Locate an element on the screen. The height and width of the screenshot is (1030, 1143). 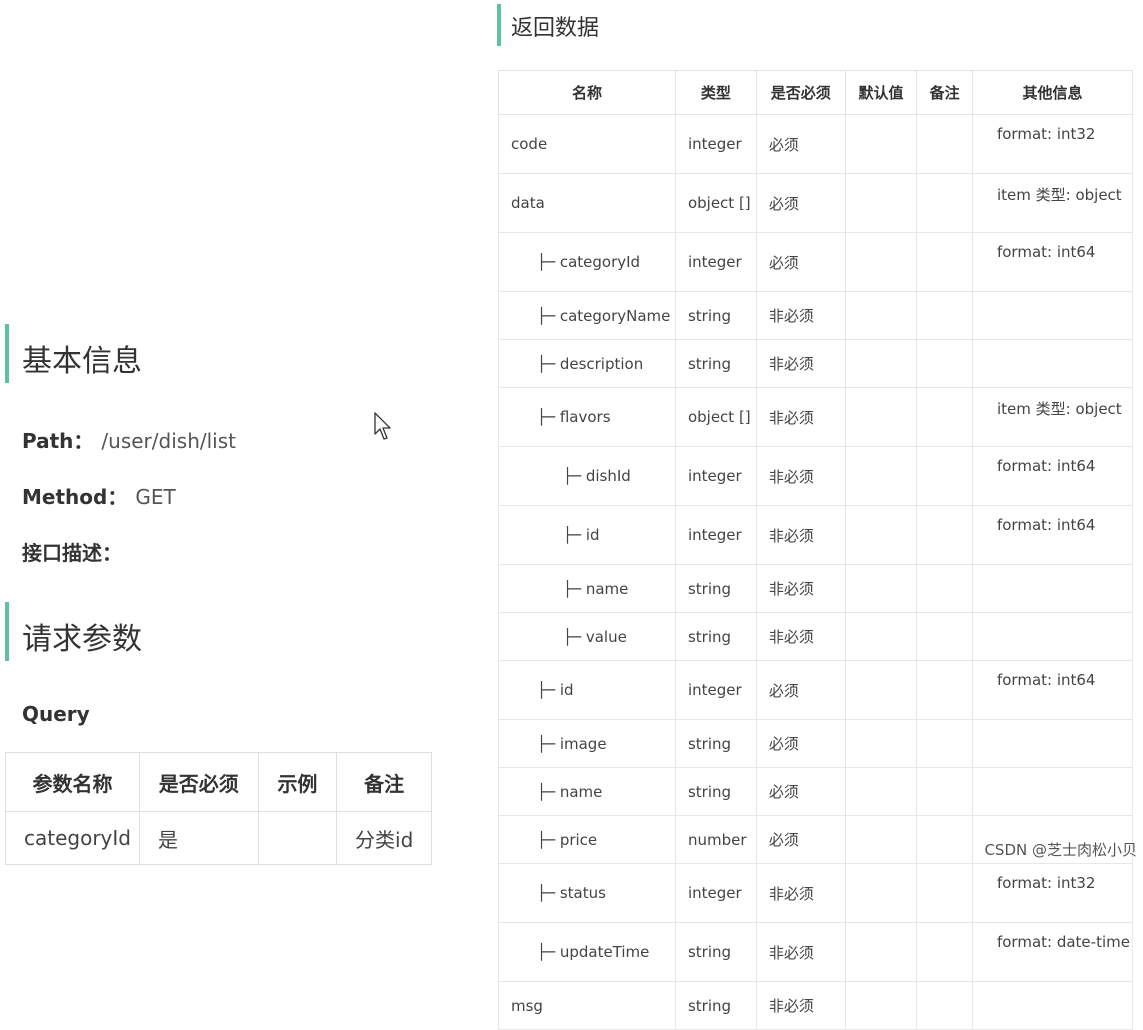
response-cell-name: msg is located at coordinates (587, 1005).